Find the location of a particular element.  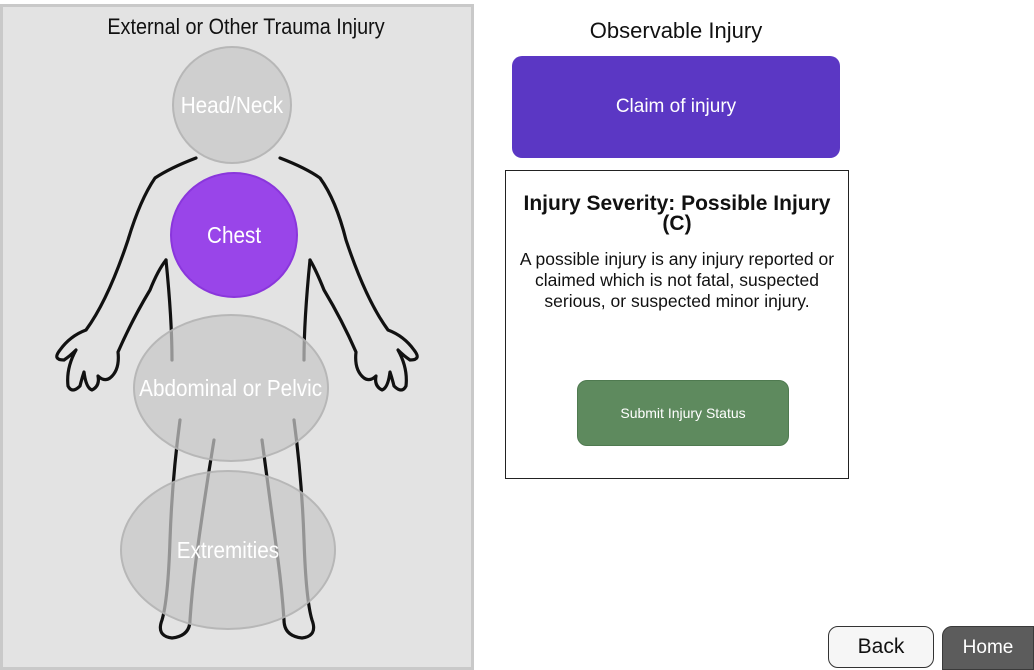

severity-title: Injury Severity: Possible Injury (C) is located at coordinates (677, 213).